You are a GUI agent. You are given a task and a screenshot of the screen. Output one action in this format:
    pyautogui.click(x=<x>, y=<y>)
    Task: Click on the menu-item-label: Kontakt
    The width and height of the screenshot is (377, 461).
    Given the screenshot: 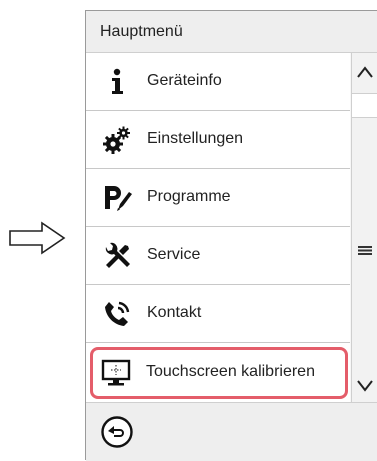 What is the action you would take?
    pyautogui.click(x=174, y=312)
    